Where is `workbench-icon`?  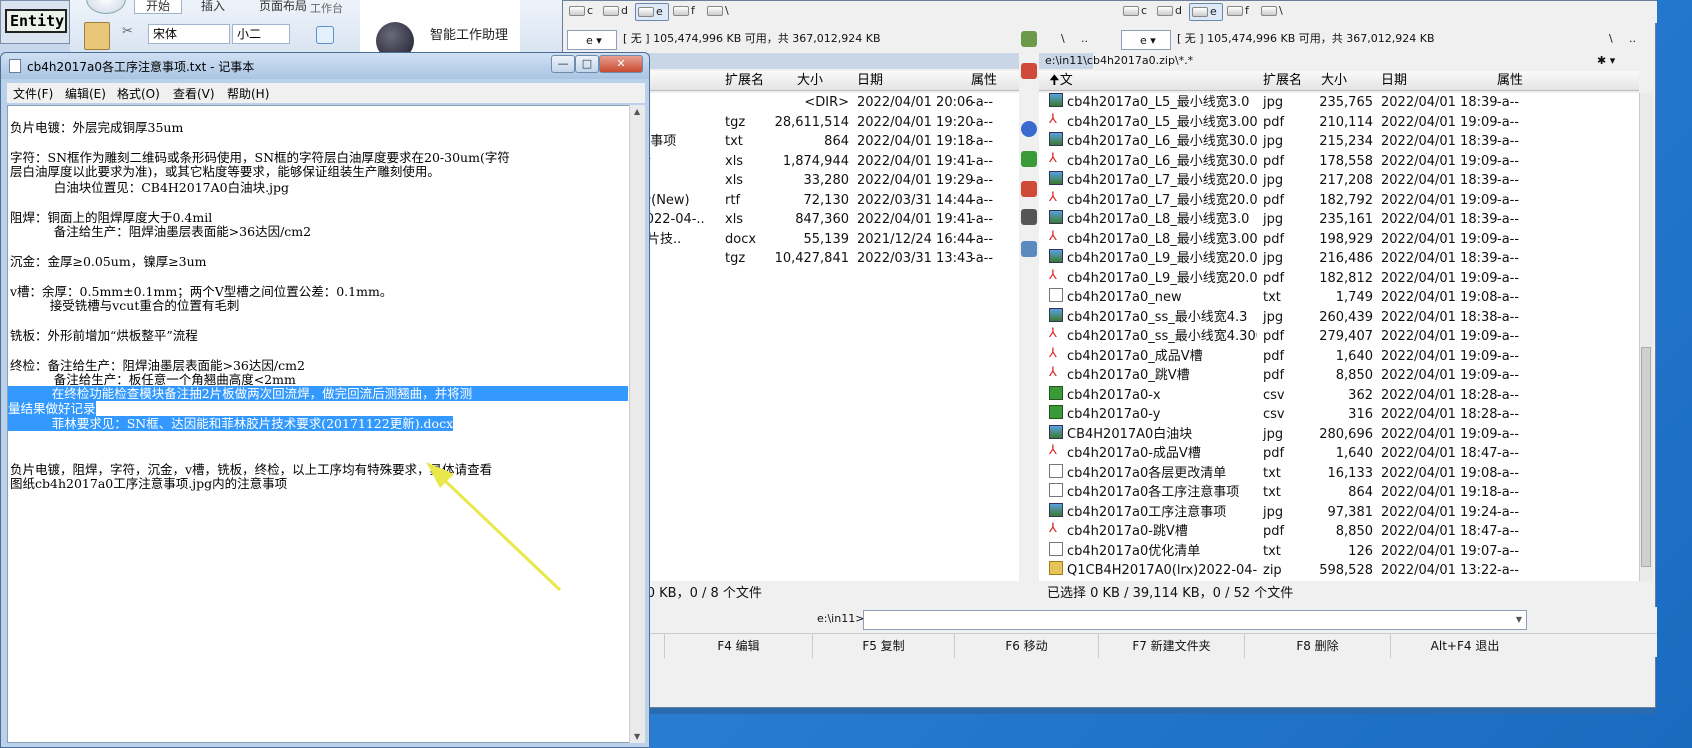
workbench-icon is located at coordinates (325, 35).